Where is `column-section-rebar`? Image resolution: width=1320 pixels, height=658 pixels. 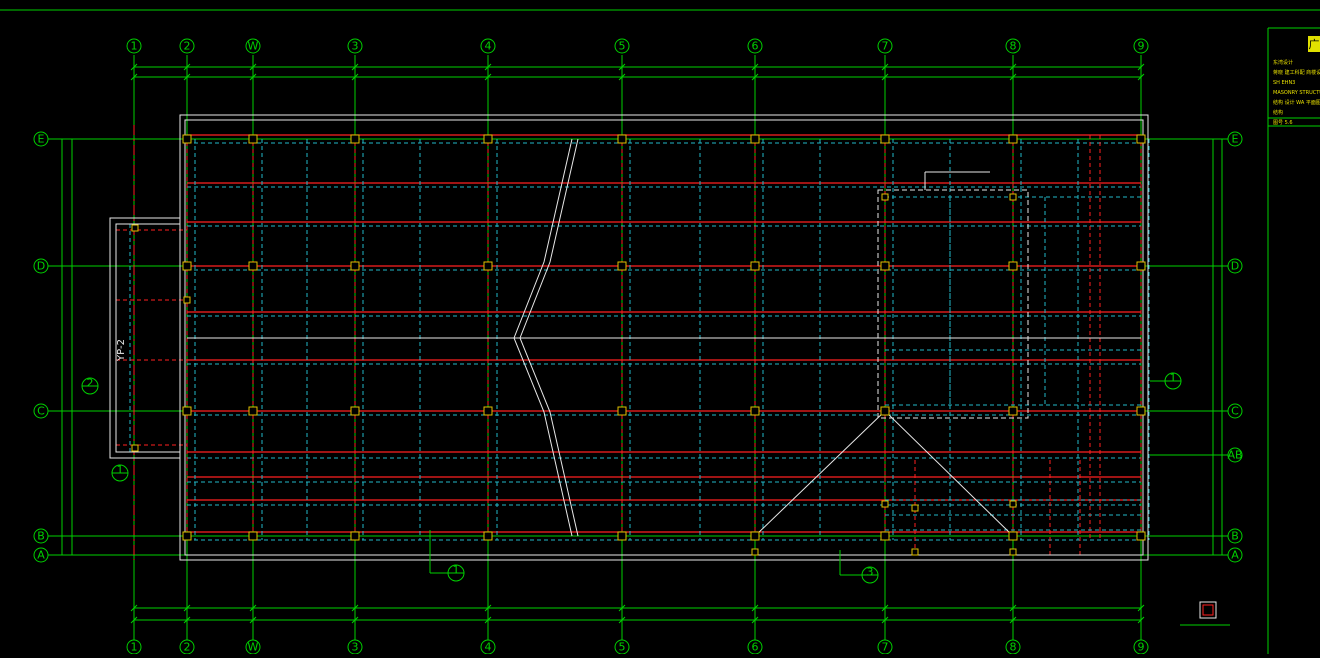 column-section-rebar is located at coordinates (1208, 610).